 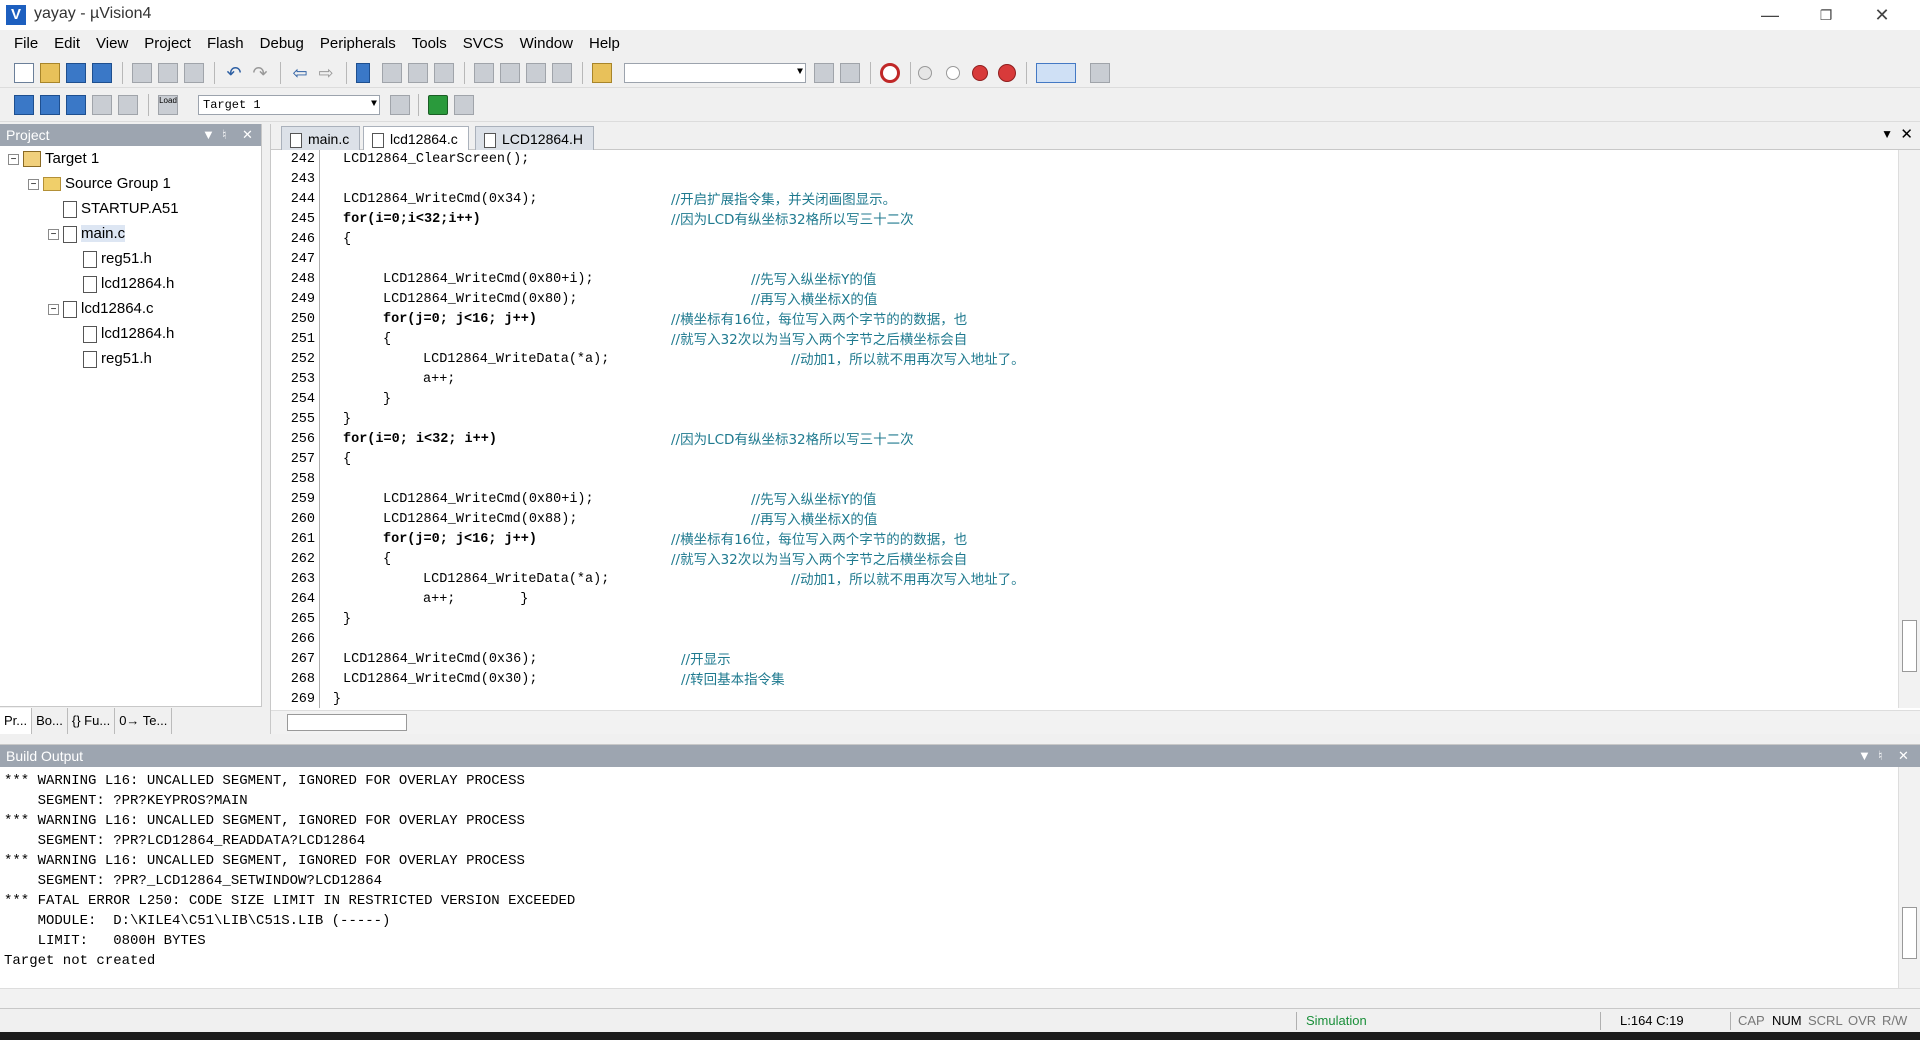 What do you see at coordinates (142, 73) in the screenshot?
I see `cut-icon` at bounding box center [142, 73].